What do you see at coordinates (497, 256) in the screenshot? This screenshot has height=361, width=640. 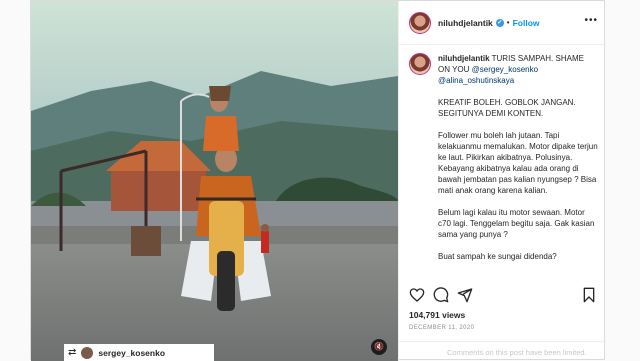 I see `caption-para-5: Buat sampah ke sungai didenda?` at bounding box center [497, 256].